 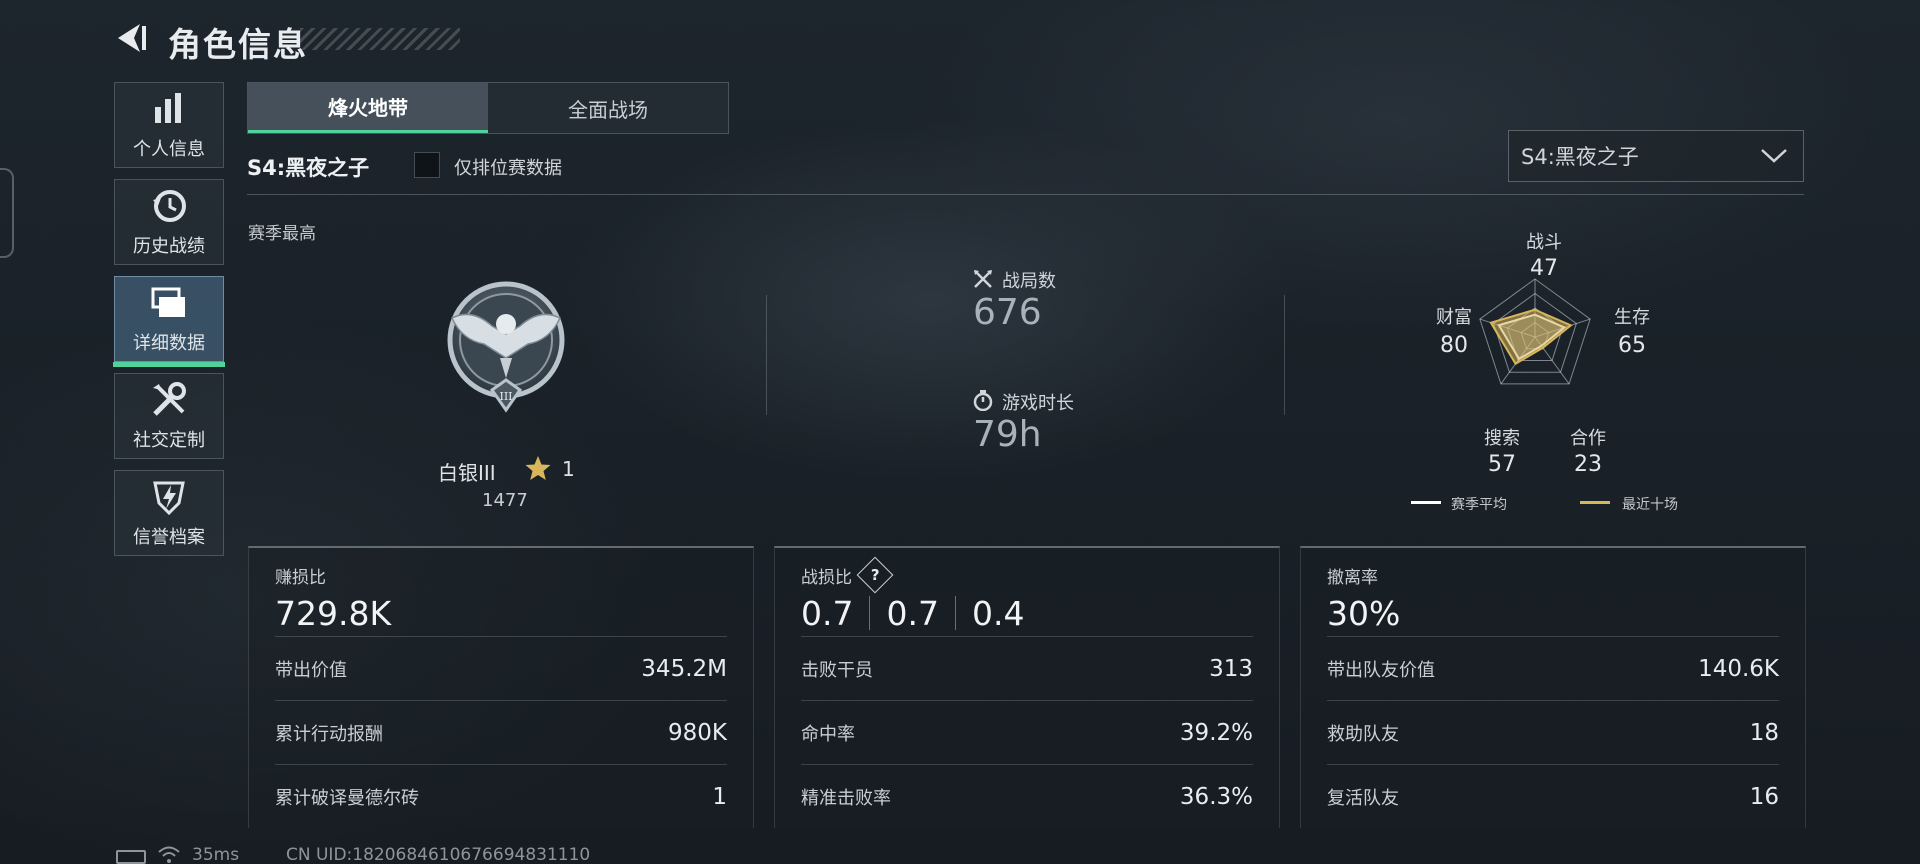 What do you see at coordinates (505, 396) in the screenshot?
I see `svg-text: III` at bounding box center [505, 396].